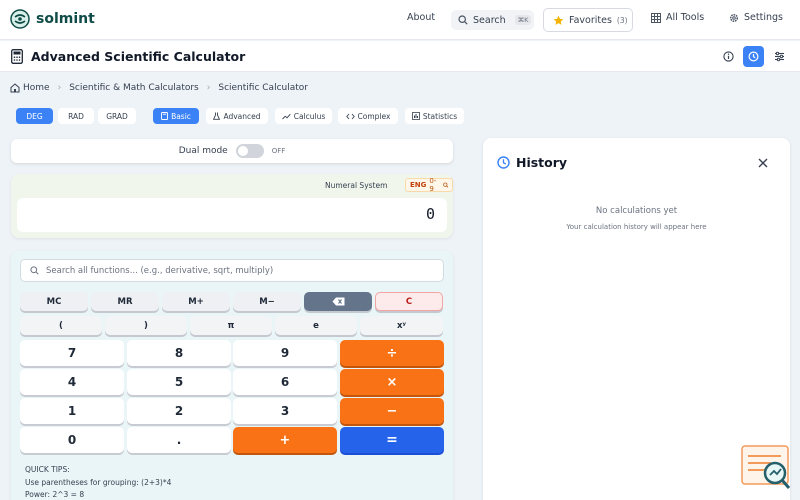 The image size is (800, 500). Describe the element at coordinates (179, 382) in the screenshot. I see `key-5: 5` at that location.